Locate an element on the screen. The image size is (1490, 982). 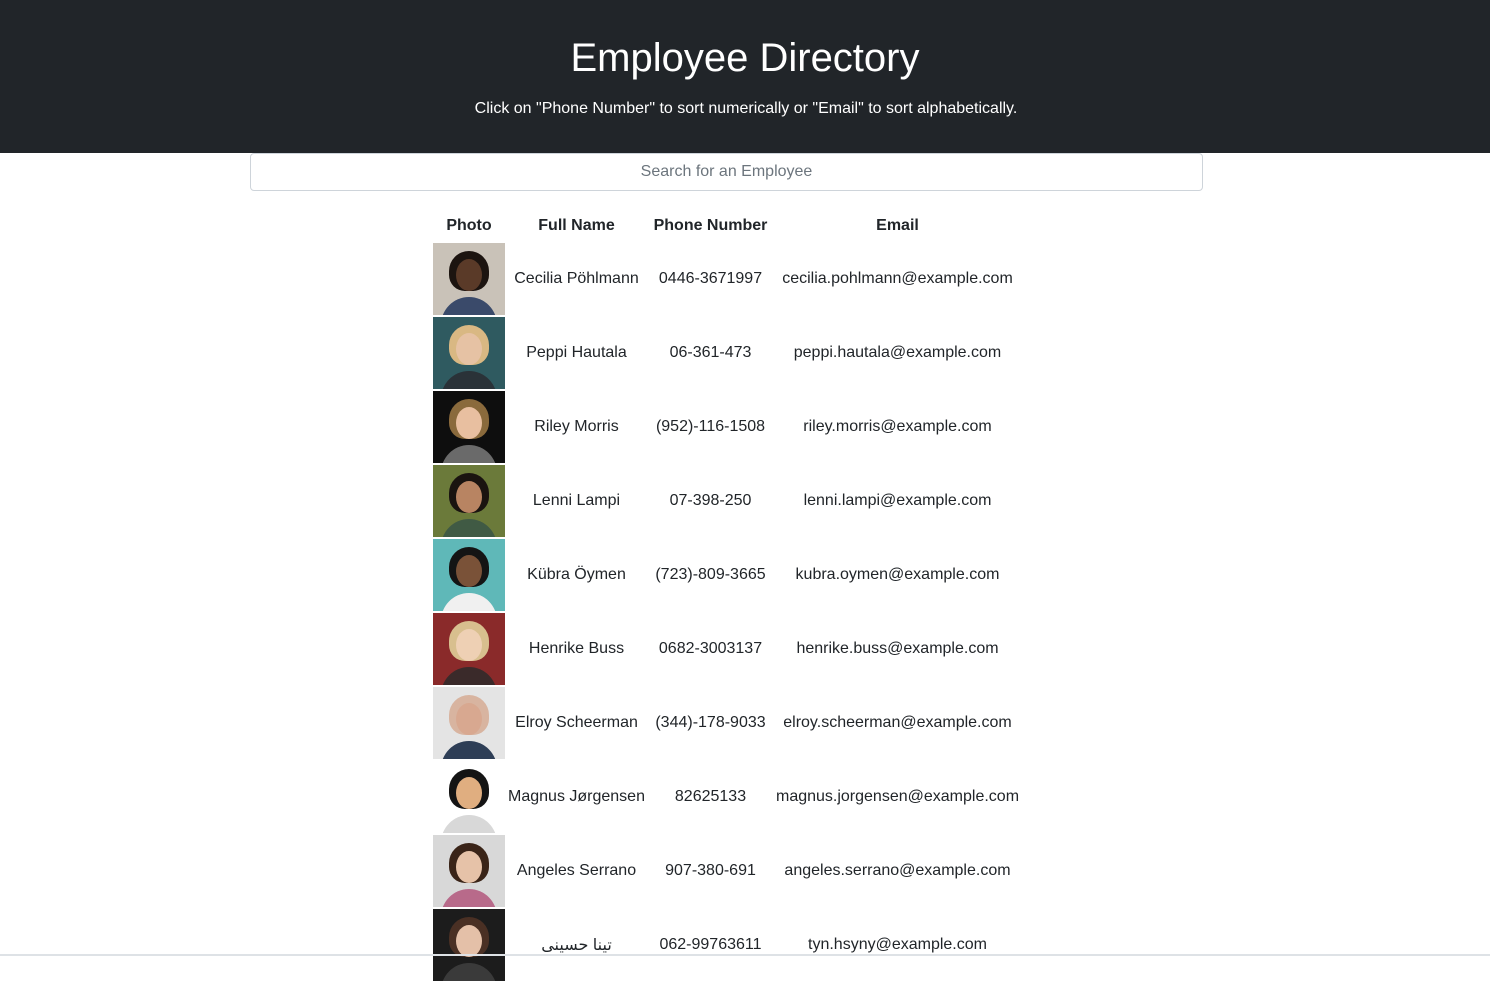
employee-phone: 907-380-691 is located at coordinates (710, 870).